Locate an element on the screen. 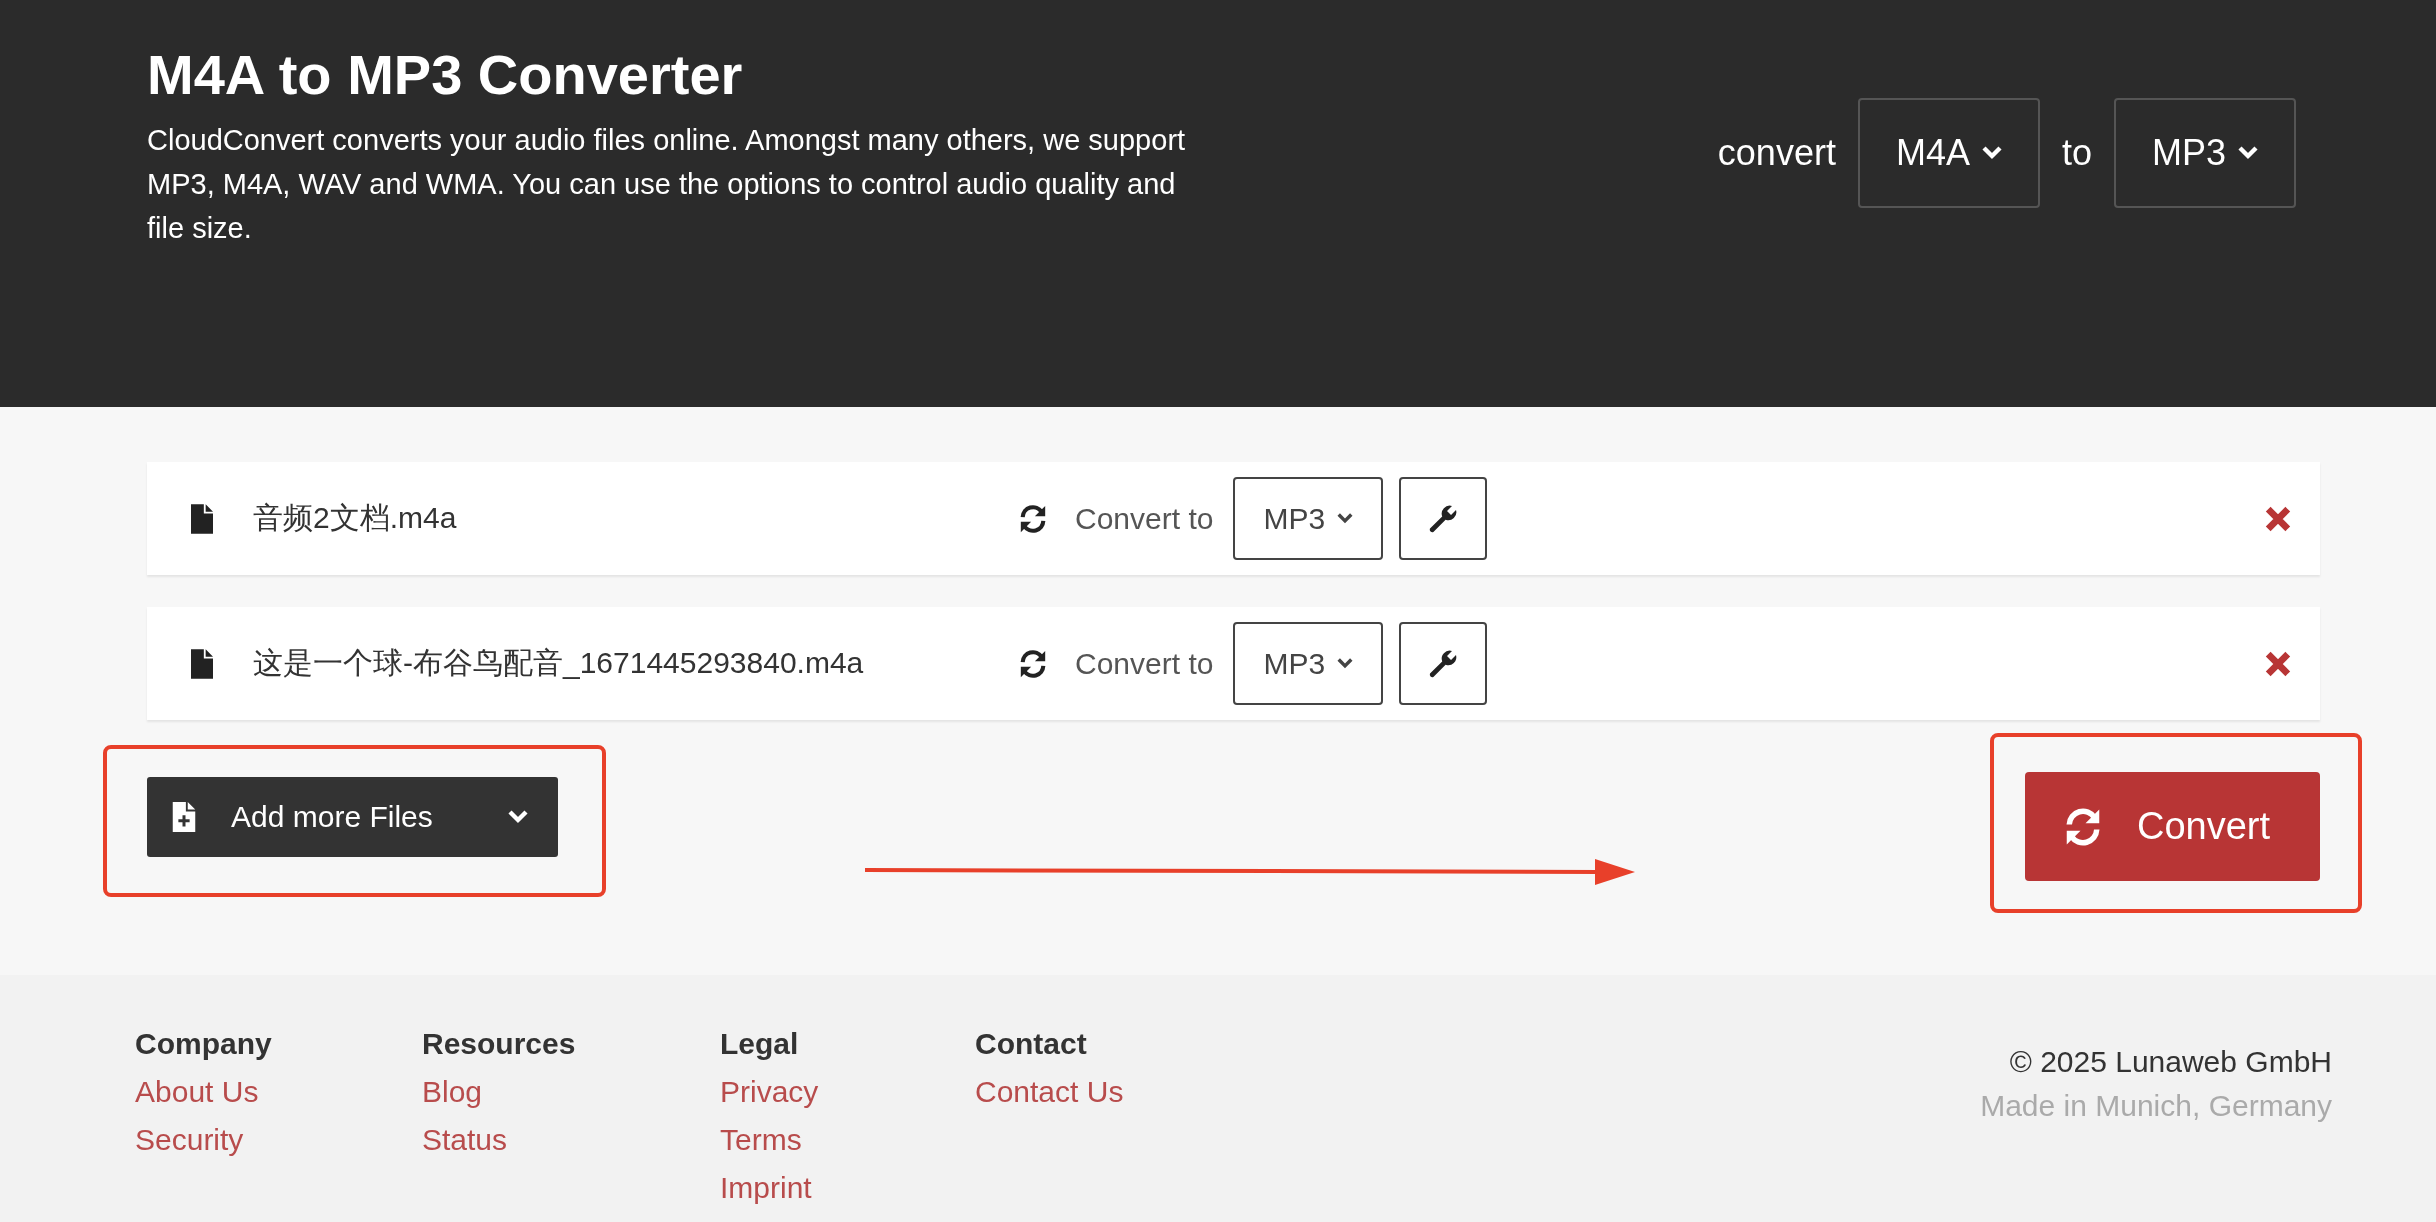 This screenshot has height=1222, width=2436. page-title: M4A to MP3 Converter is located at coordinates (445, 75).